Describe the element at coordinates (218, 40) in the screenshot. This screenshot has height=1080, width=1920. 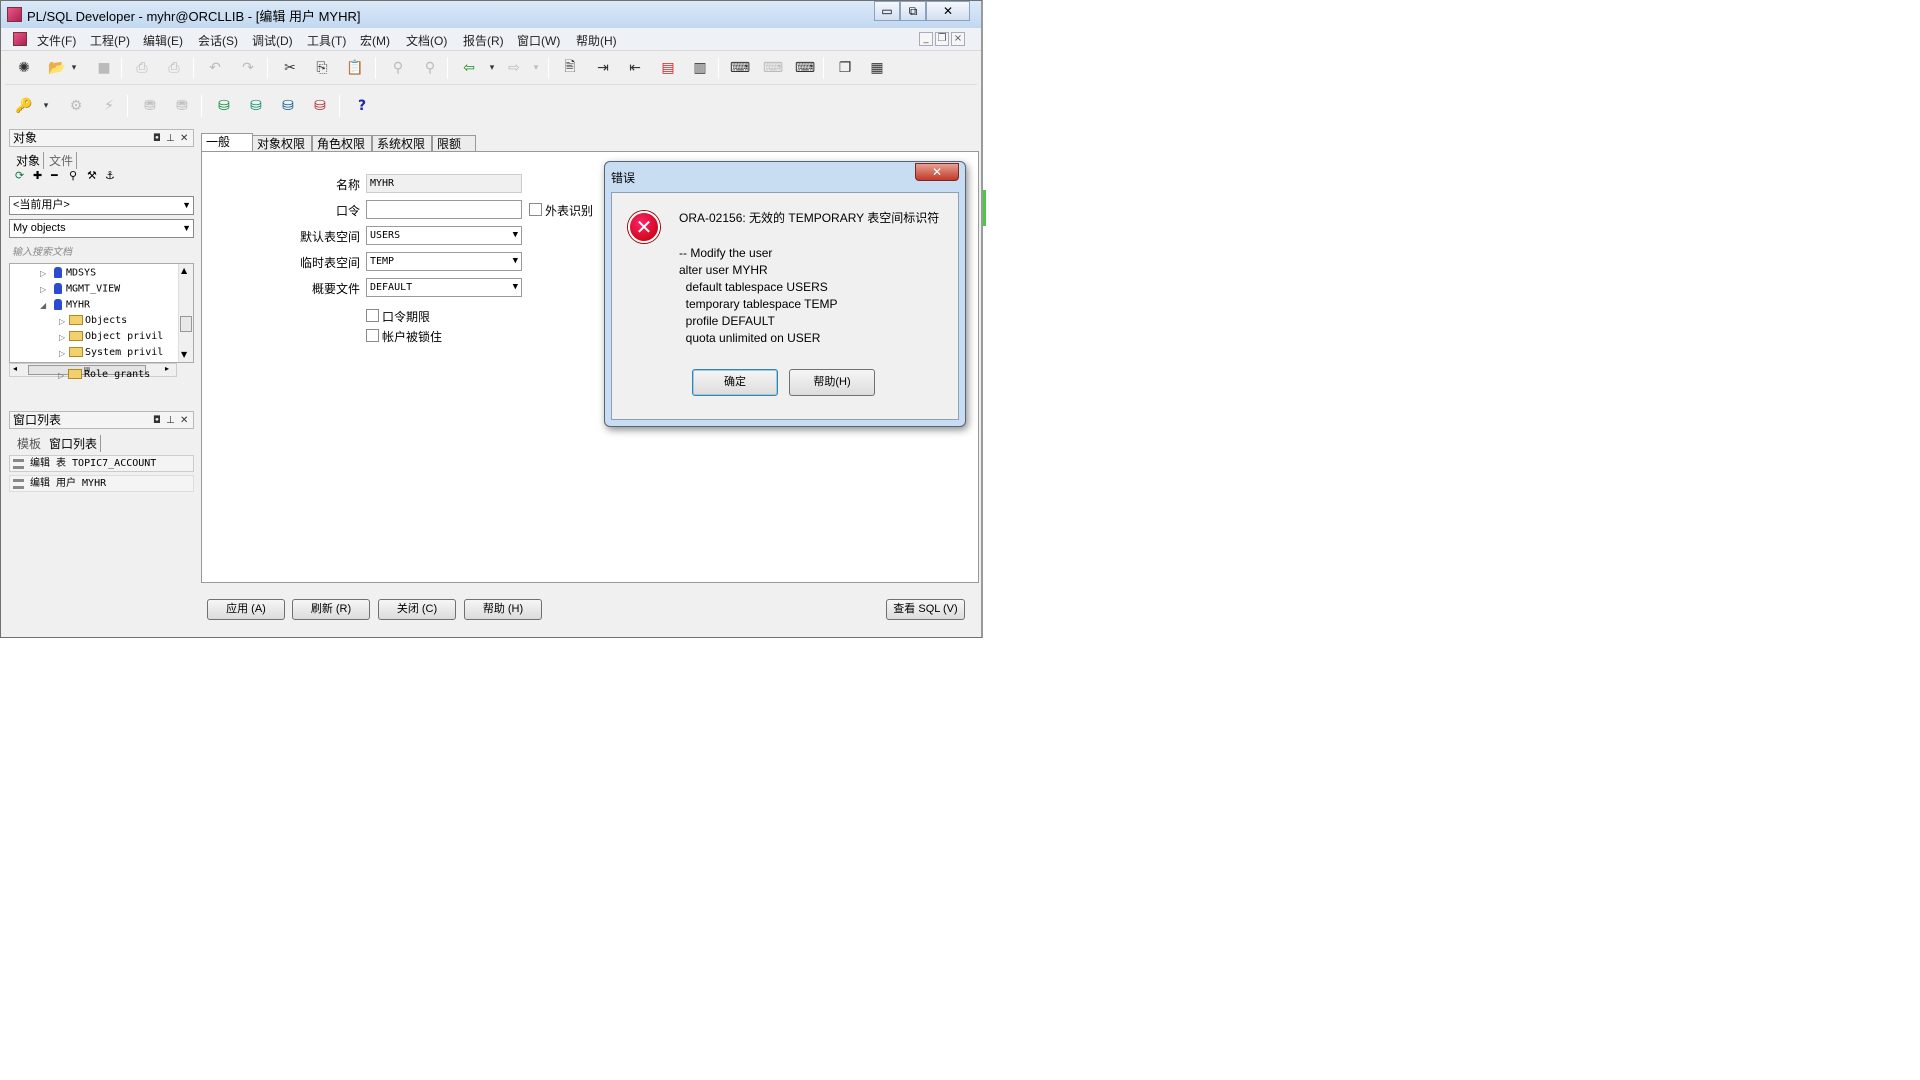
I see `menu-session: 会话(S)` at that location.